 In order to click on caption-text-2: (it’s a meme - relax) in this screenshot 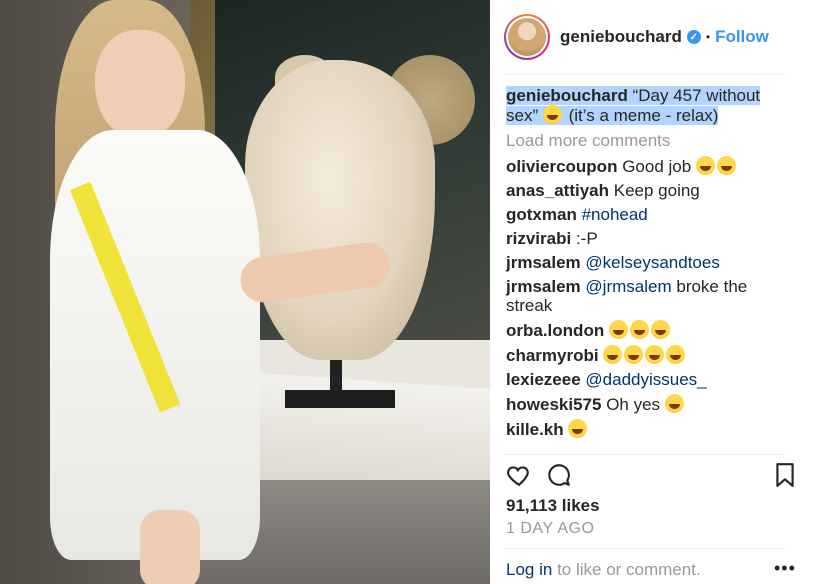, I will do `click(643, 115)`.